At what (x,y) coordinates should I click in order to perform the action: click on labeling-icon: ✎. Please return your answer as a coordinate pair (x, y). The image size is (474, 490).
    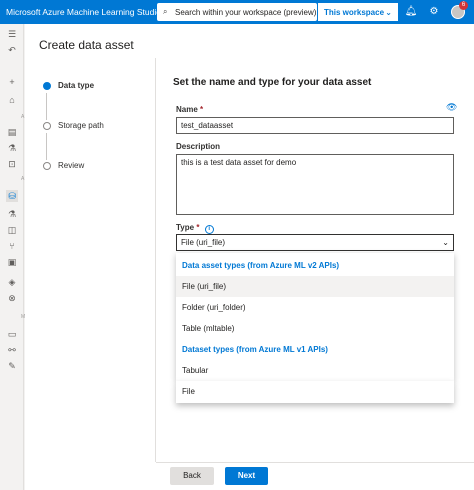
    Looking at the image, I should click on (12, 366).